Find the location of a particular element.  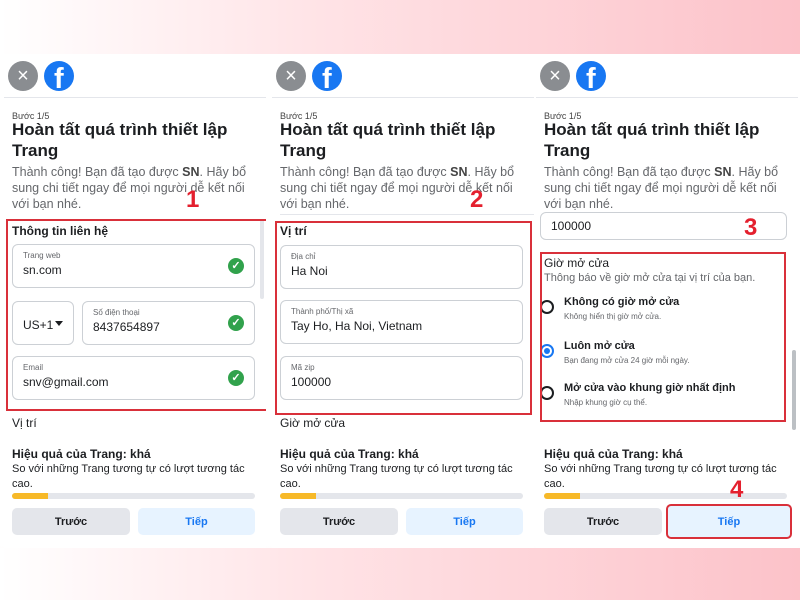

background-band-bottom is located at coordinates (400, 574).